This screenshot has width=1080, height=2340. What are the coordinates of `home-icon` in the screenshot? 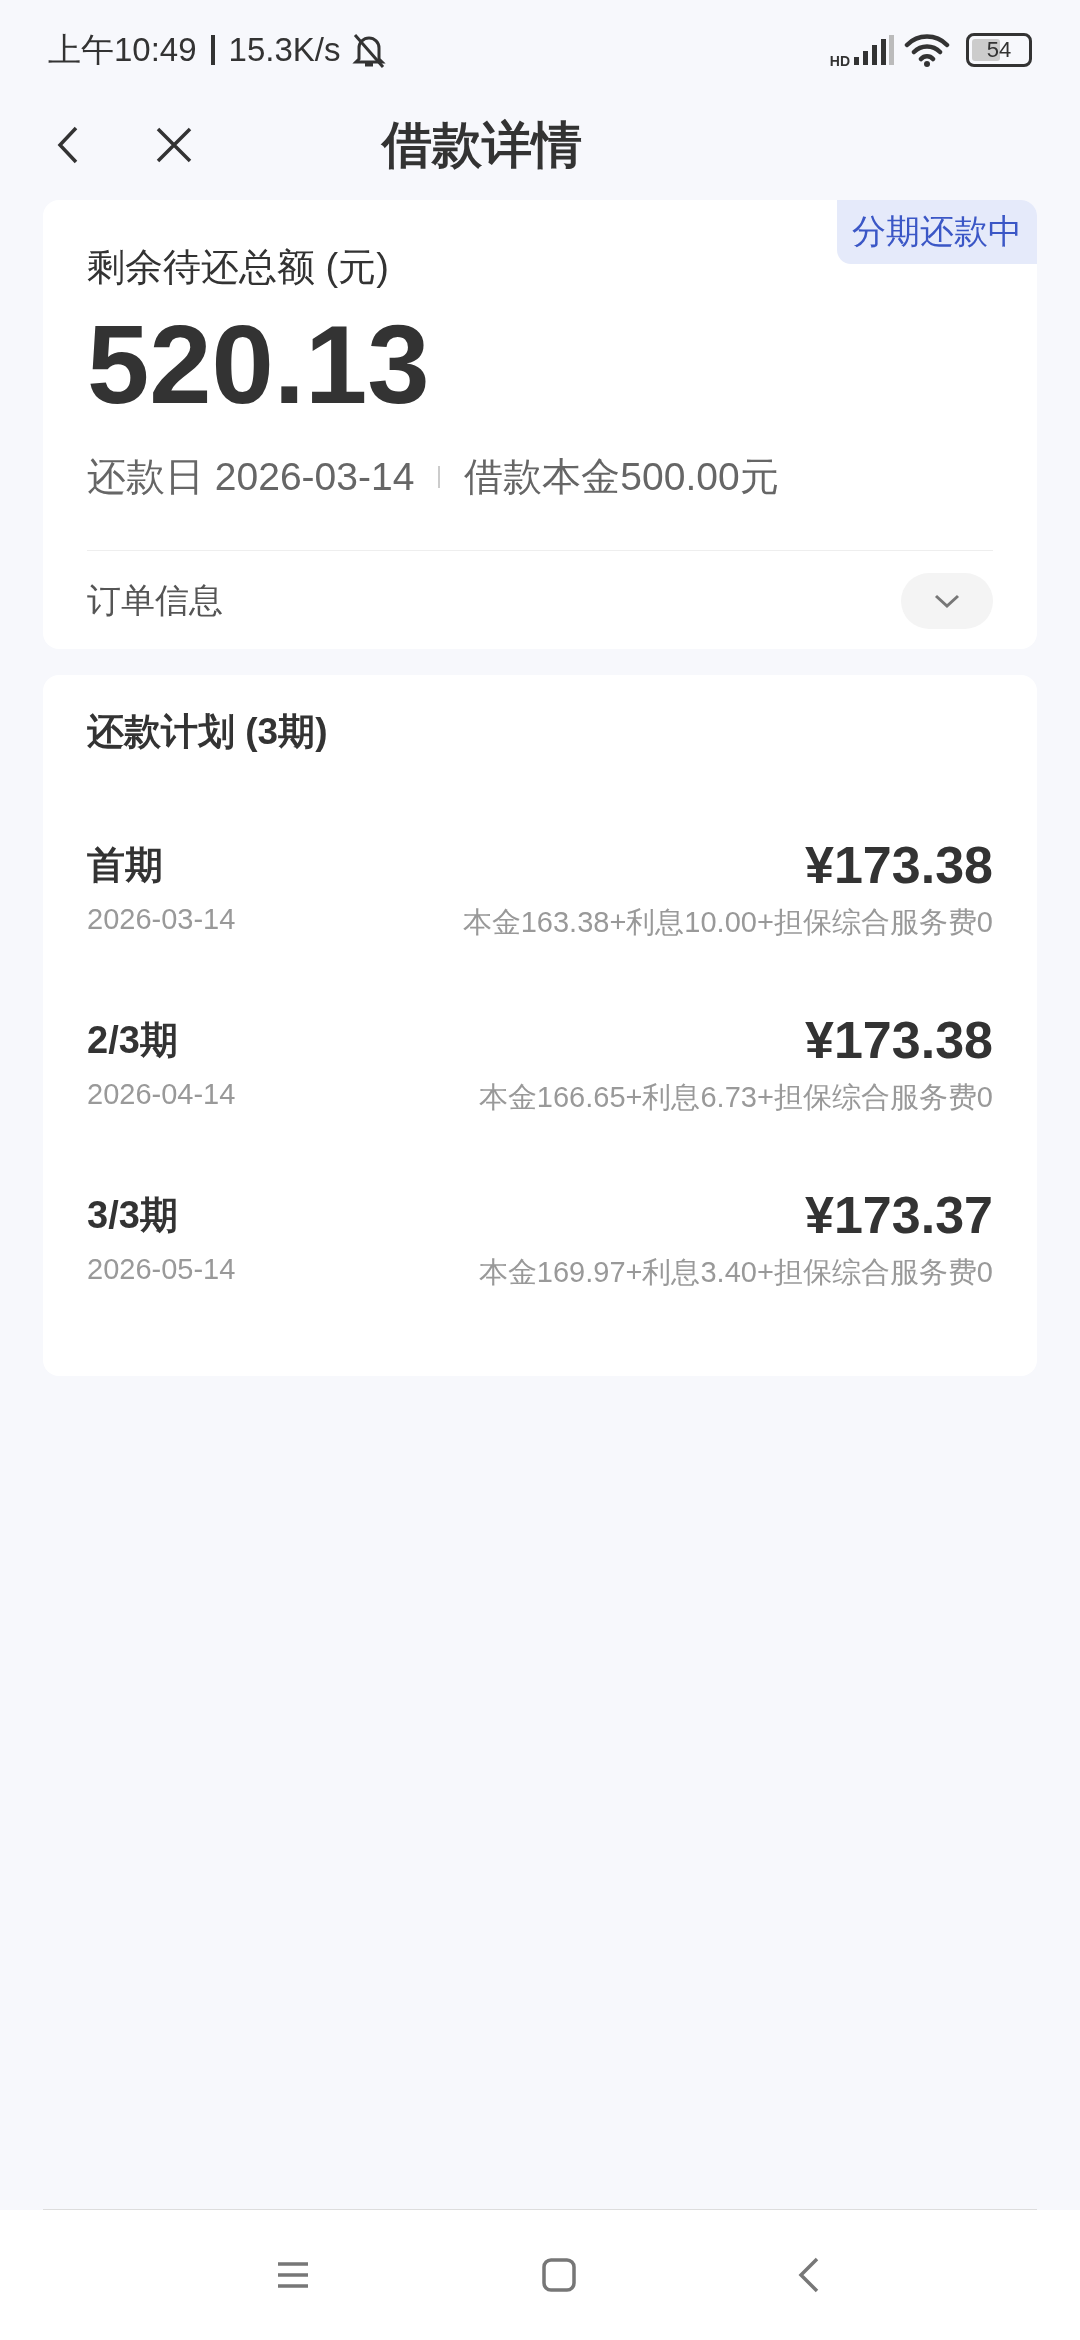 It's located at (559, 2275).